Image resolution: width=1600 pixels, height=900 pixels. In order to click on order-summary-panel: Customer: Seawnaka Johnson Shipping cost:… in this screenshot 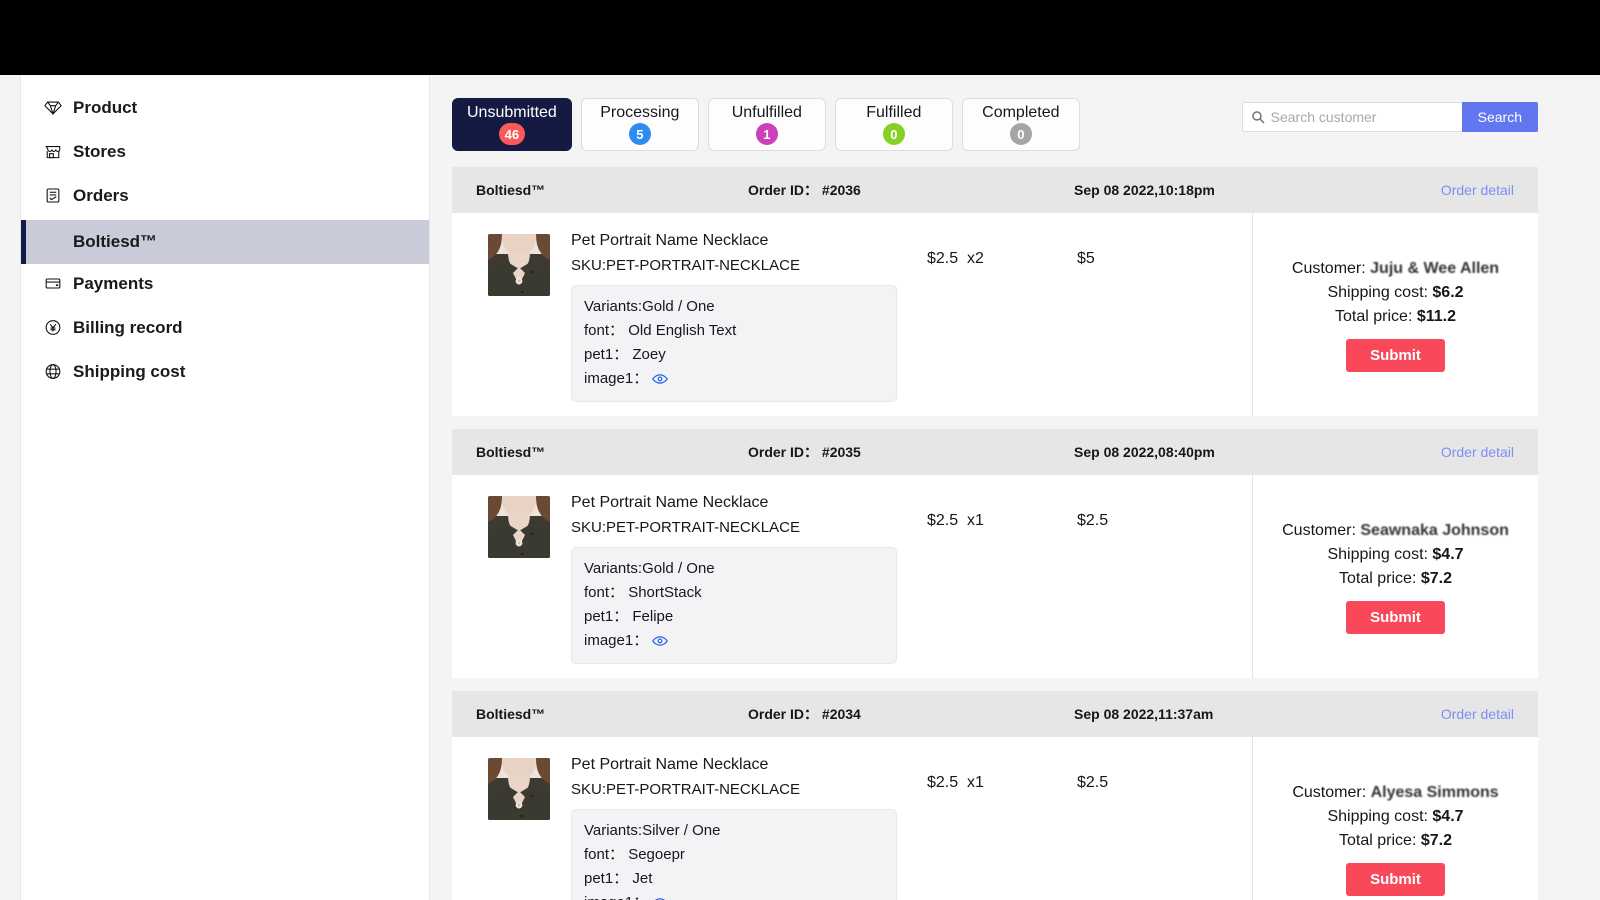, I will do `click(1395, 576)`.